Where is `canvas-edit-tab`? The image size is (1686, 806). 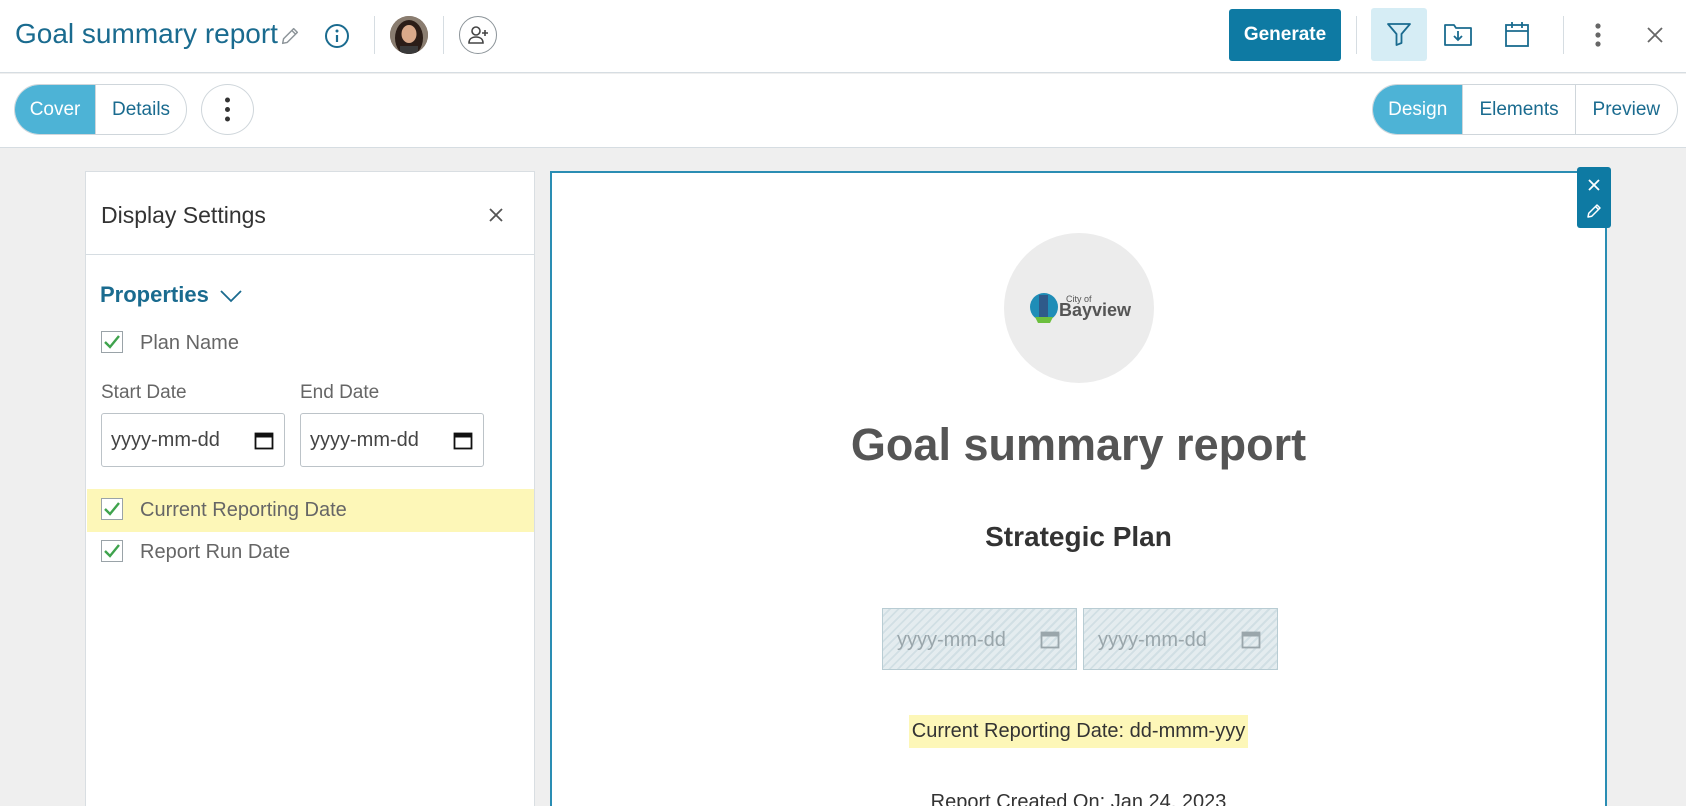 canvas-edit-tab is located at coordinates (1594, 197).